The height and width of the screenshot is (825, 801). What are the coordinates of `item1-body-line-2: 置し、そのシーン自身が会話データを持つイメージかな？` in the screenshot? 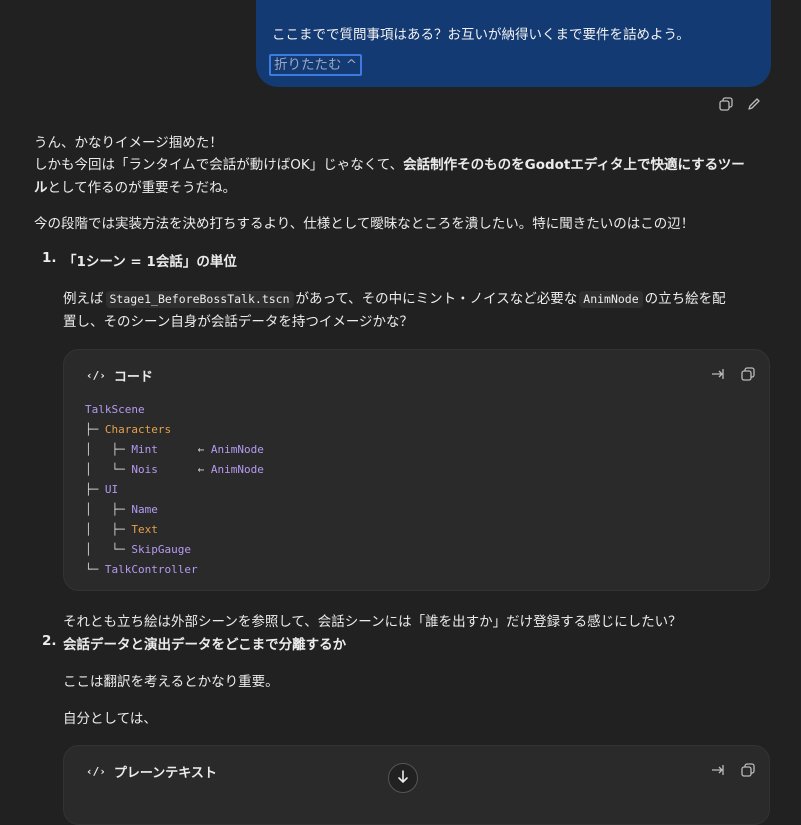 It's located at (238, 322).